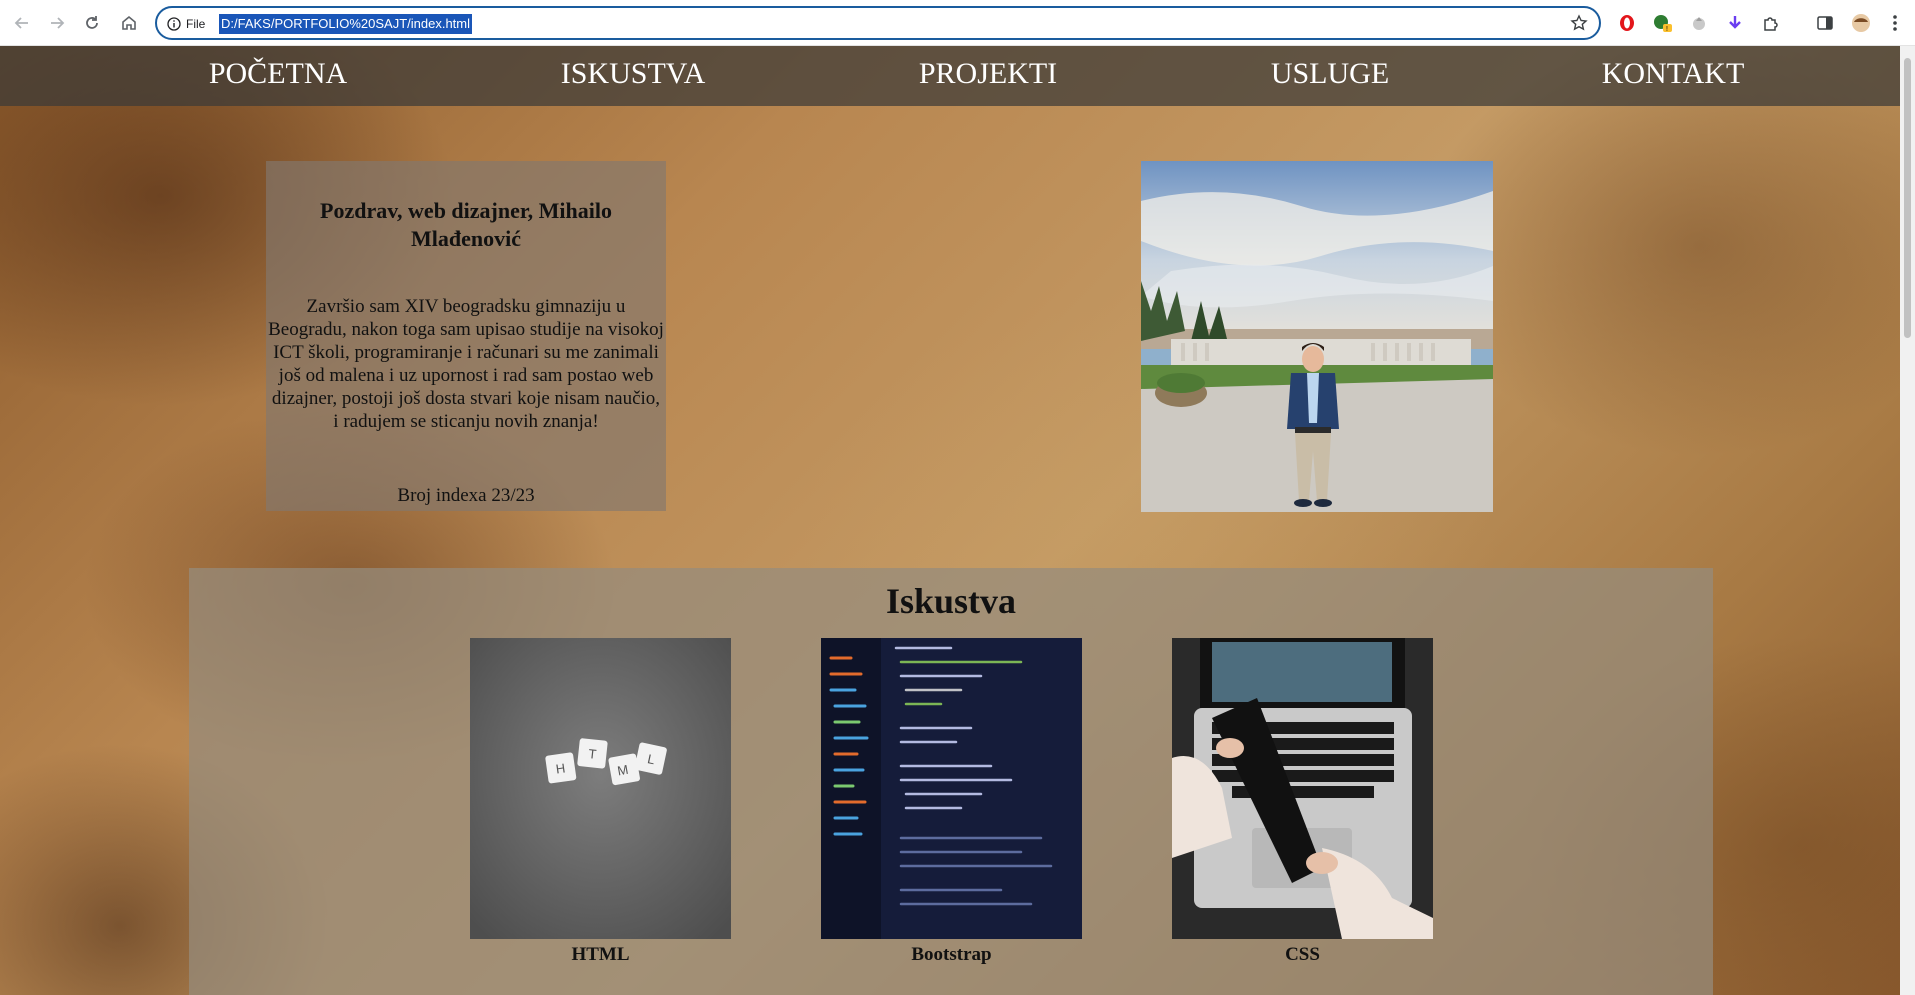  What do you see at coordinates (951, 601) in the screenshot?
I see `experience-title: Iskustva` at bounding box center [951, 601].